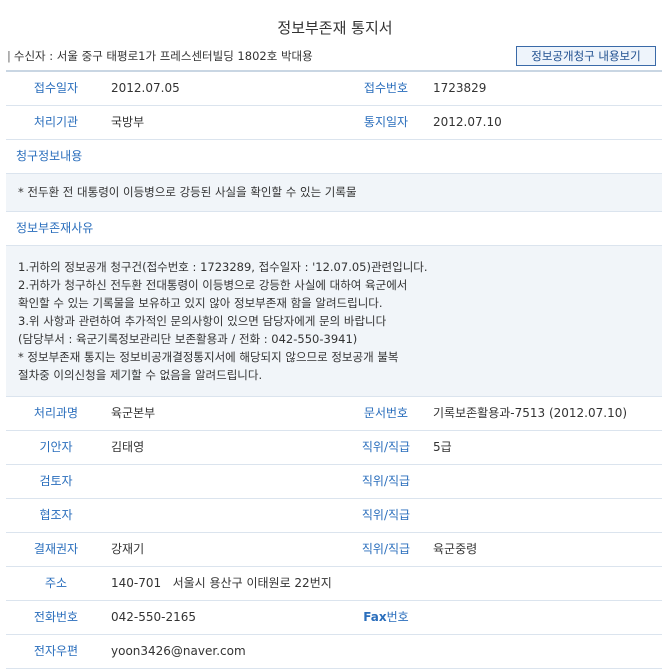 This screenshot has height=669, width=670. Describe the element at coordinates (128, 549) in the screenshot. I see `approver-value: 강재기` at that location.